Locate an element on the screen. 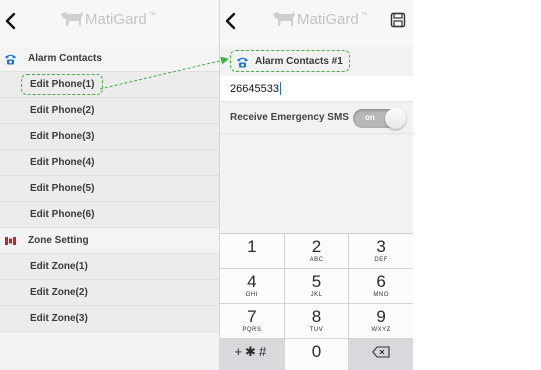 The width and height of the screenshot is (541, 370). toggle-knob is located at coordinates (395, 118).